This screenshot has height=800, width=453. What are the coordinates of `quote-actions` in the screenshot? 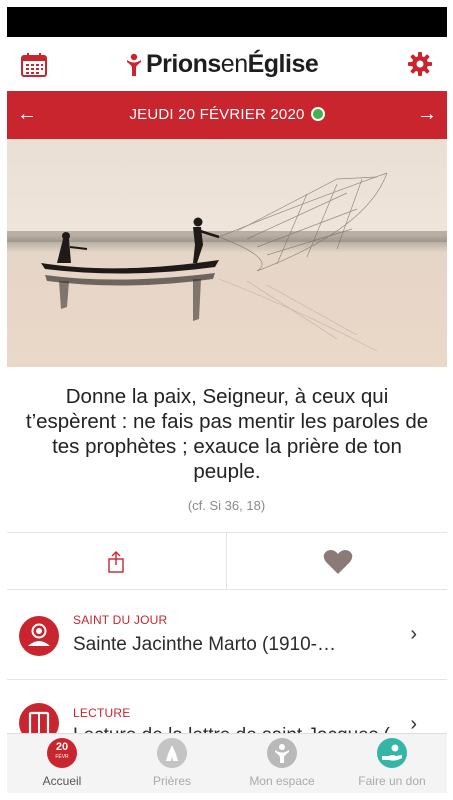 It's located at (227, 561).